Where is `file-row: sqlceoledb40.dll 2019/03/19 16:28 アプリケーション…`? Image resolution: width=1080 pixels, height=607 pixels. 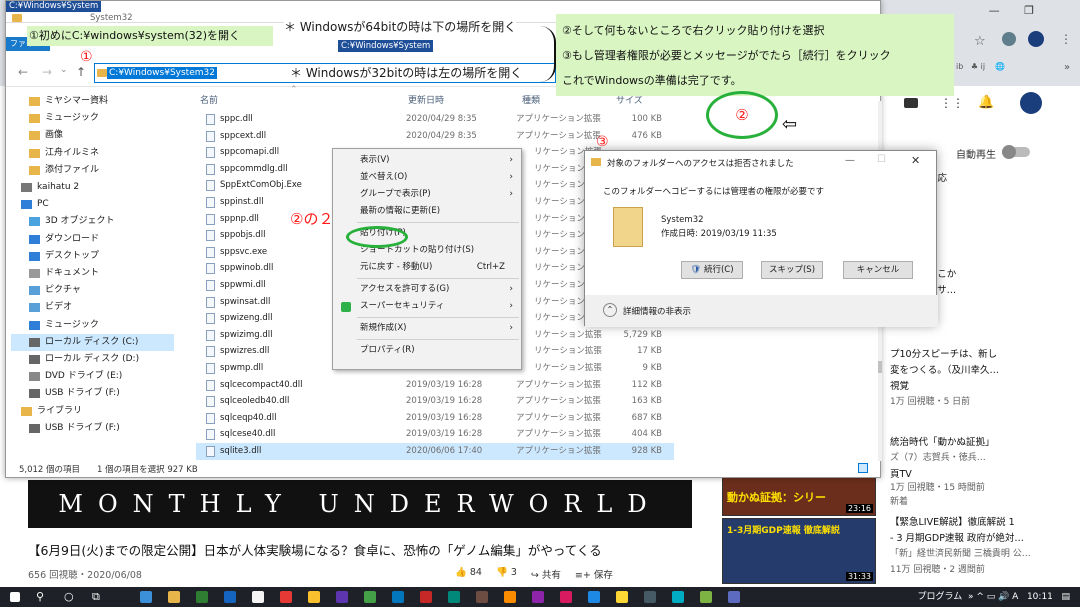
file-row: sqlceoledb40.dll 2019/03/19 16:28 アプリケーション… is located at coordinates (435, 401).